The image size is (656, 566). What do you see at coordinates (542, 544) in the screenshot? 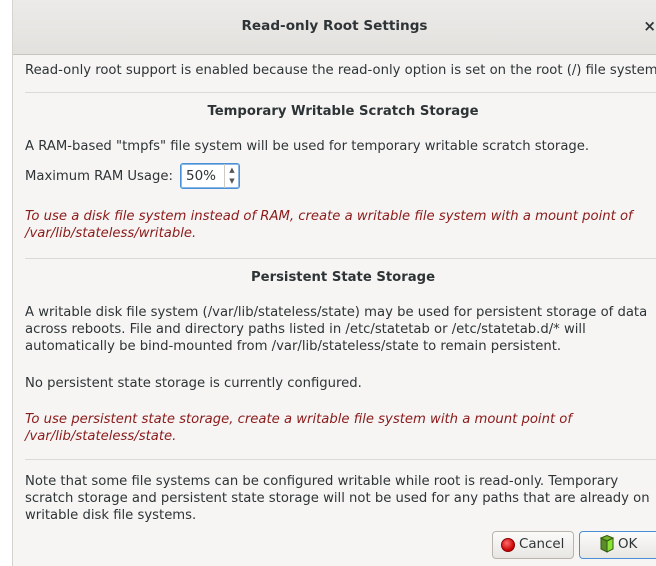
I see `cancel-label: Cancel` at bounding box center [542, 544].